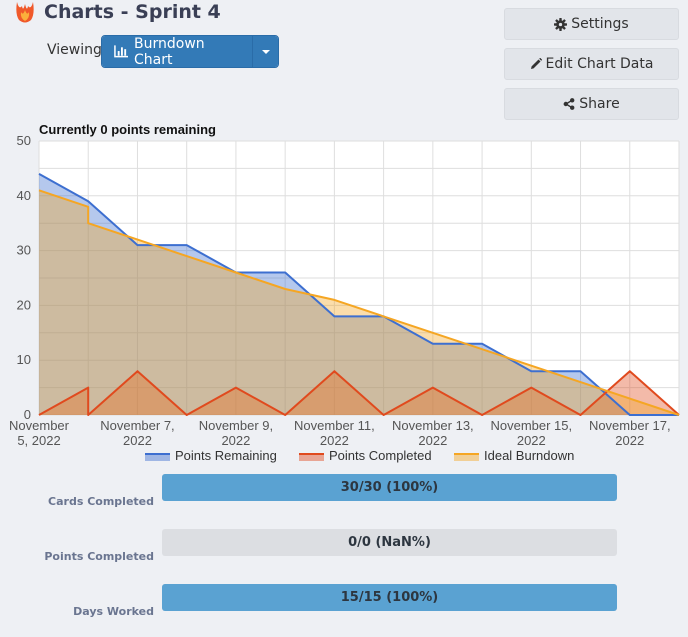 Image resolution: width=688 pixels, height=637 pixels. I want to click on x-tick-label: November 17,, so click(630, 425).